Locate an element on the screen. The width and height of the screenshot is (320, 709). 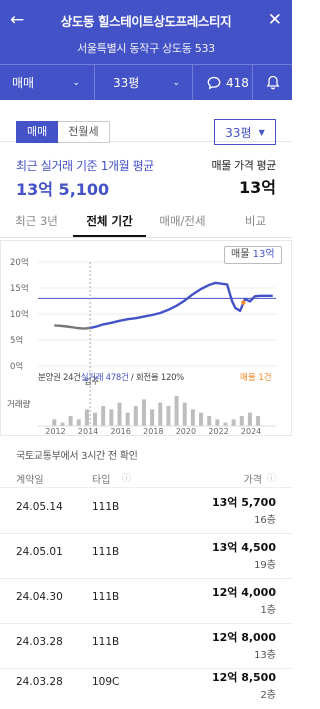
x-tick-label: 2020 is located at coordinates (186, 431).